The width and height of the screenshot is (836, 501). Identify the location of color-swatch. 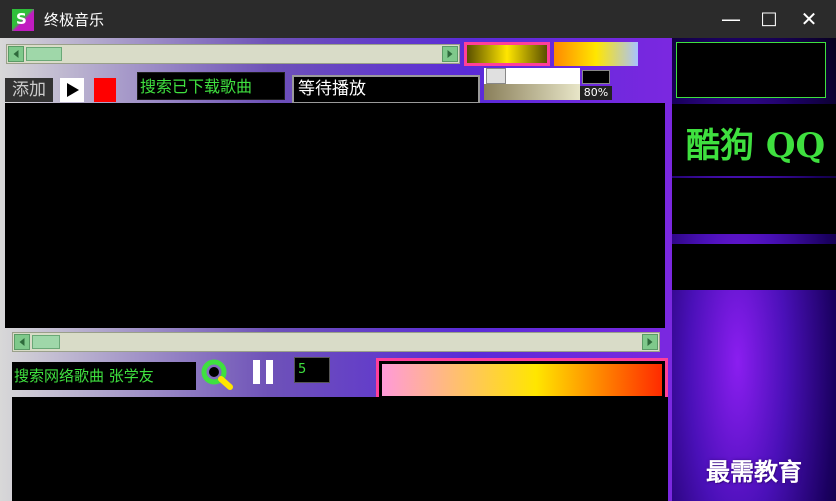
(596, 54).